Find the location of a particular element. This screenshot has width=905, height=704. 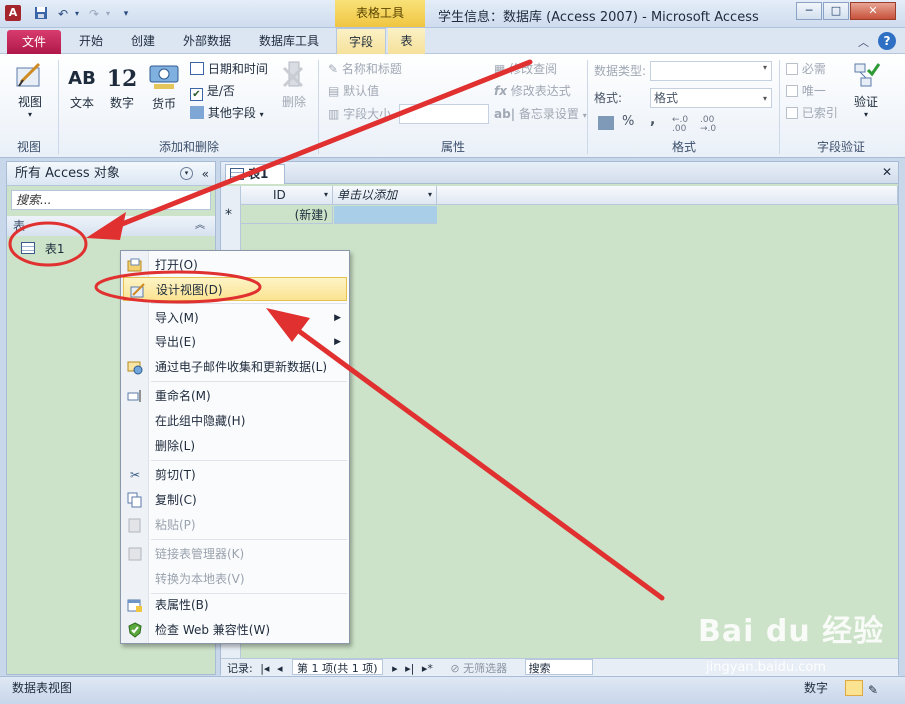

indexed-checkbox: 已索引 is located at coordinates (812, 113).